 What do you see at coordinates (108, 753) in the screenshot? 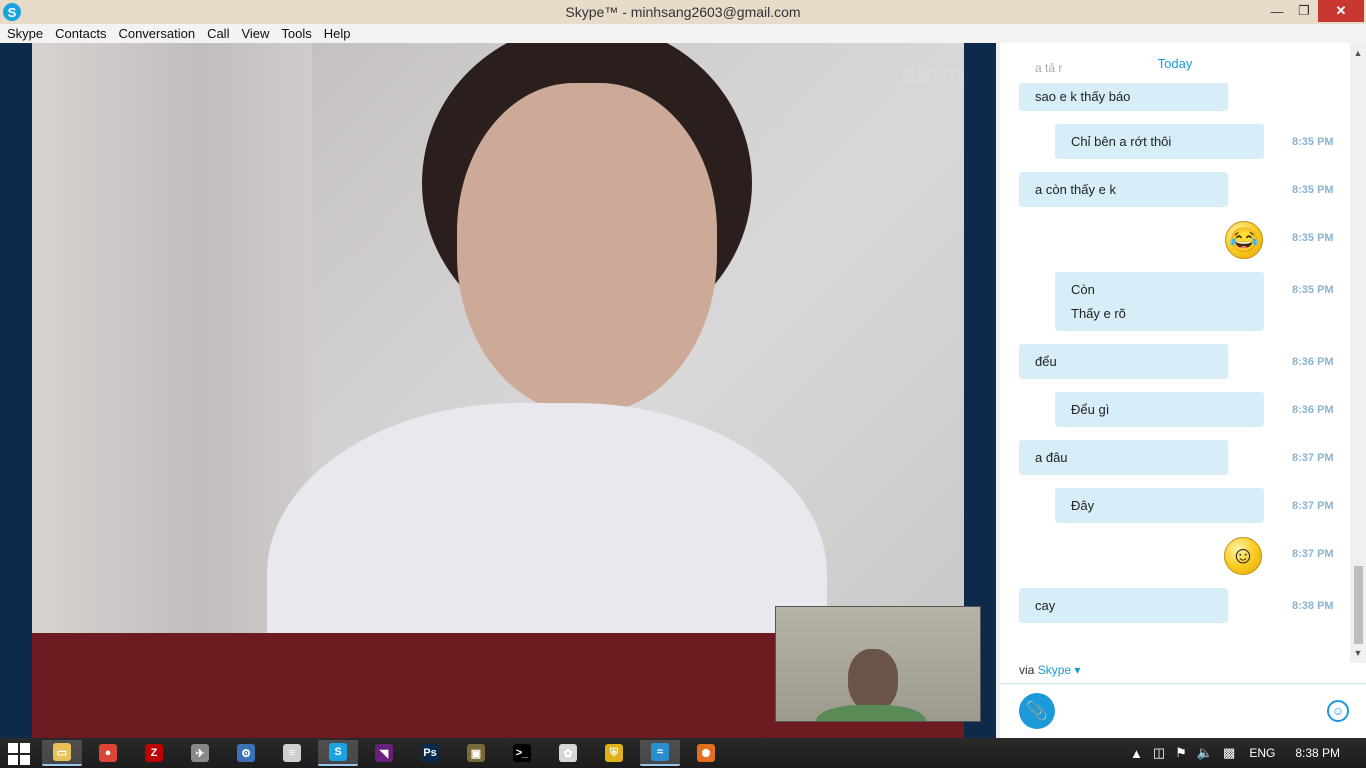
I see `taskbar-chrome-button: ●` at bounding box center [108, 753].